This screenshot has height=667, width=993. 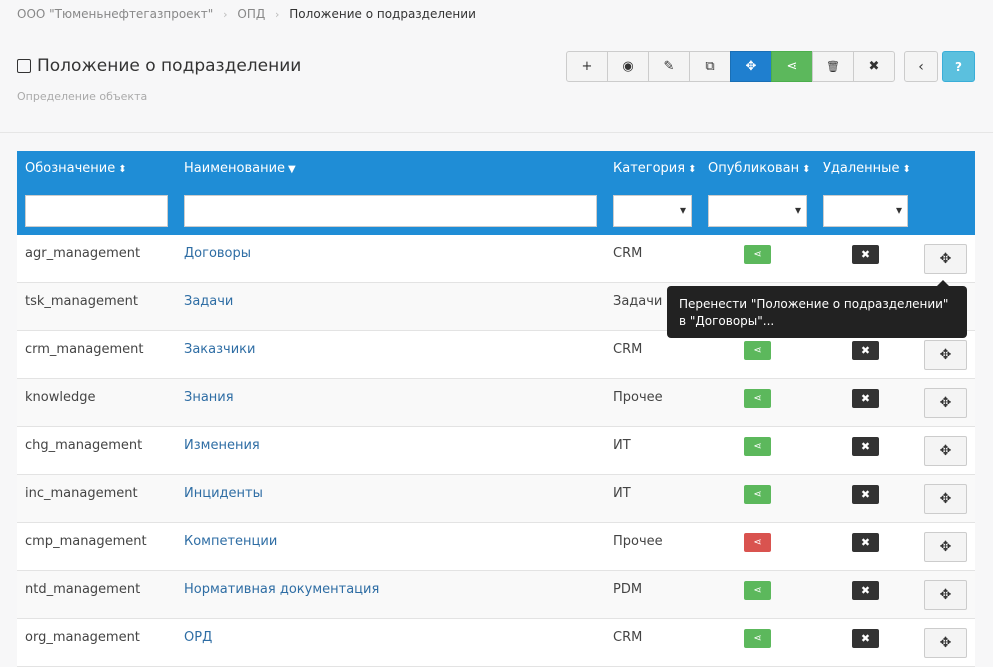 I want to click on view-button: ◉, so click(x=628, y=66).